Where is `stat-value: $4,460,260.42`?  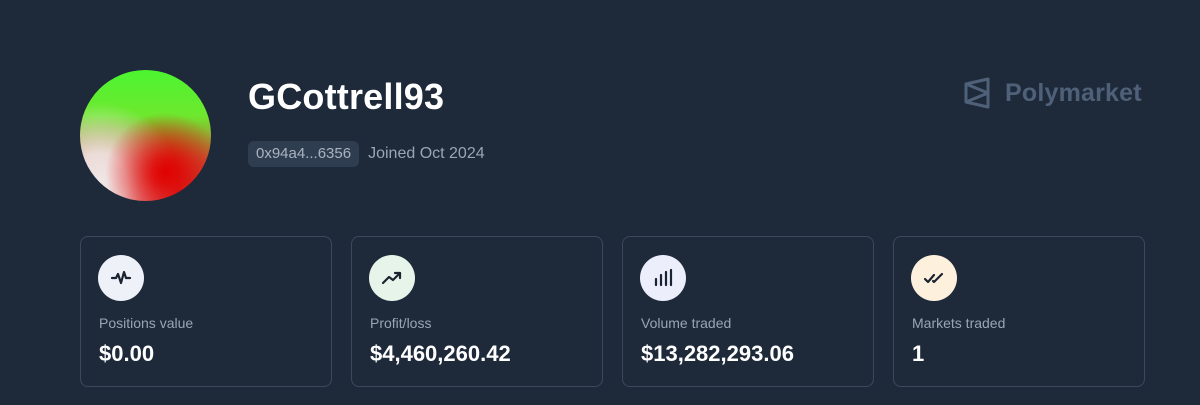
stat-value: $4,460,260.42 is located at coordinates (440, 353).